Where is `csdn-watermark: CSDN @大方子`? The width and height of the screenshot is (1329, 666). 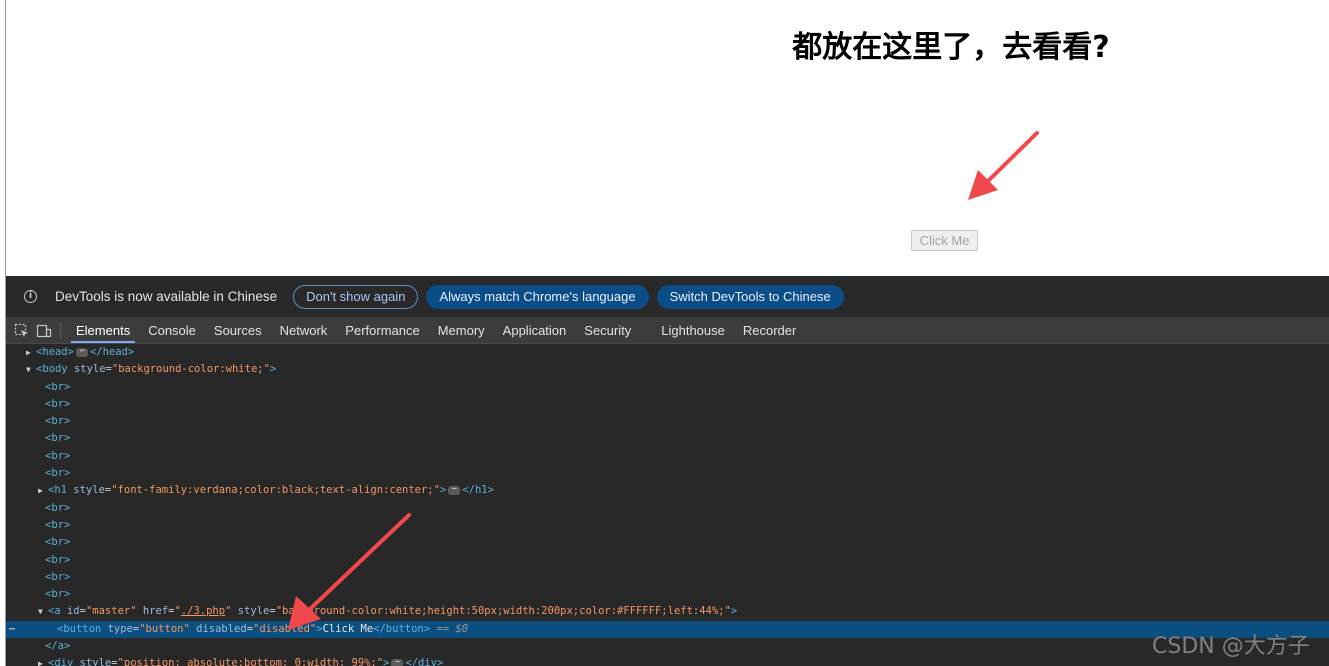 csdn-watermark: CSDN @大方子 is located at coordinates (1231, 646).